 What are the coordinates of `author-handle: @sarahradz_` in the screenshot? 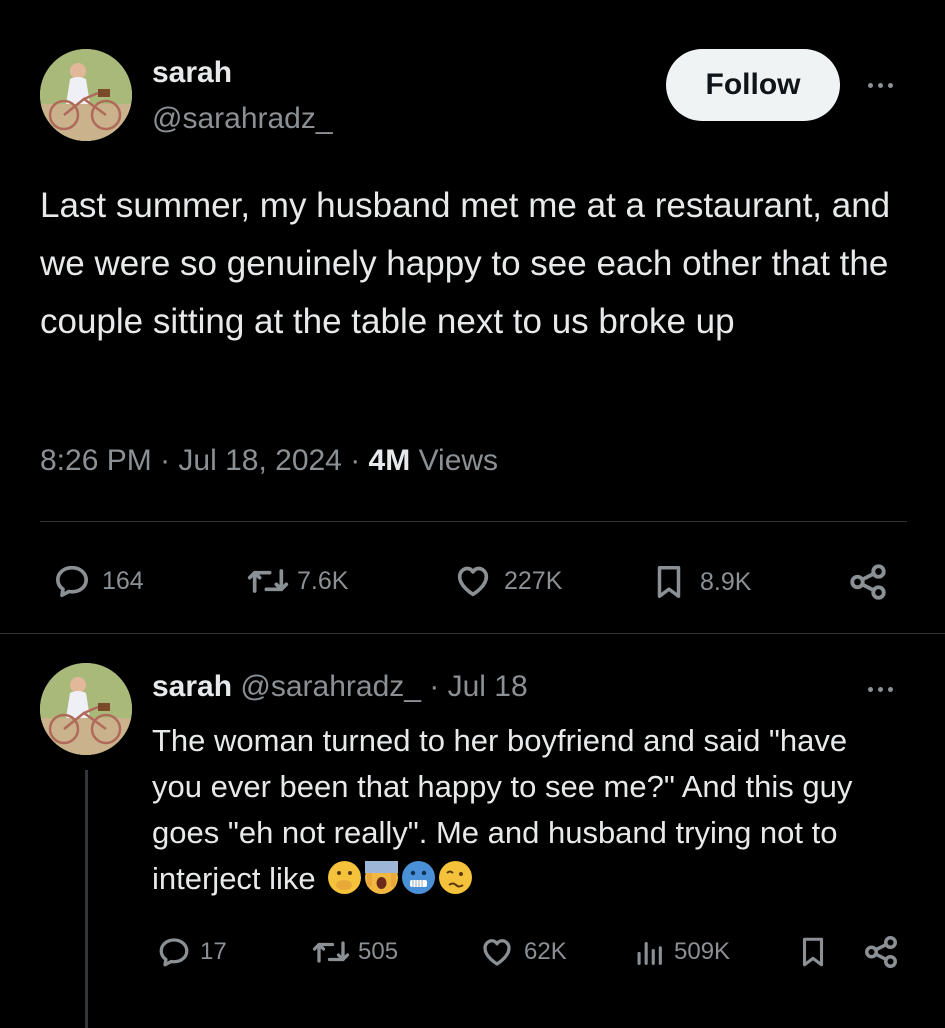 It's located at (242, 119).